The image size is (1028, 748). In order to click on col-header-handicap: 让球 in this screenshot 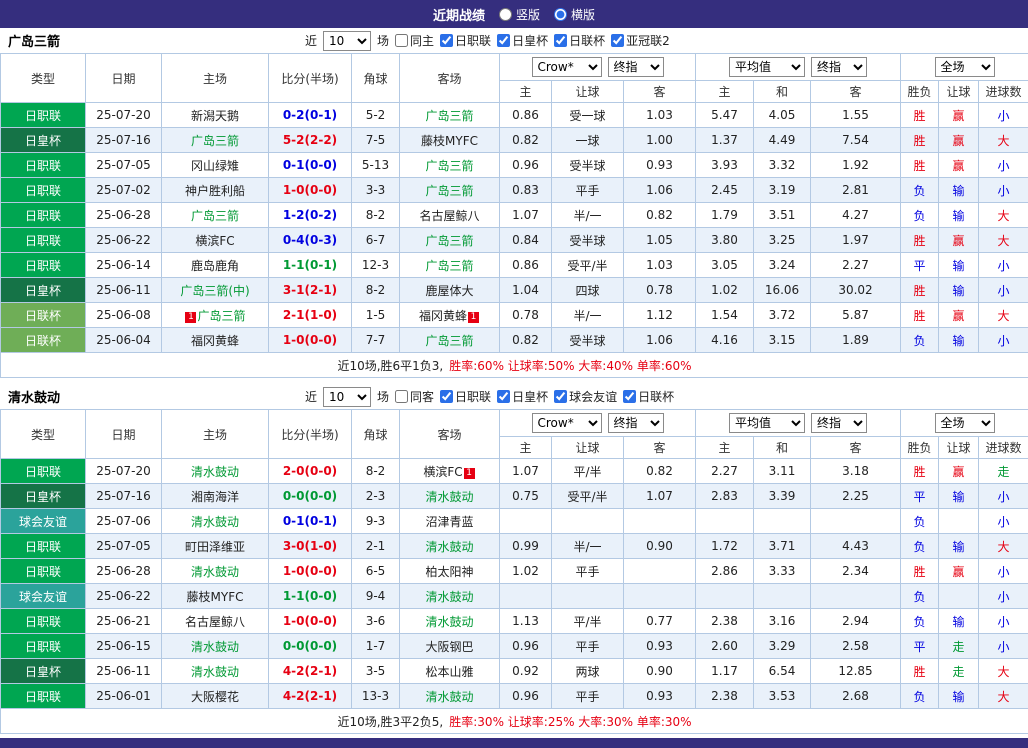, I will do `click(959, 448)`.